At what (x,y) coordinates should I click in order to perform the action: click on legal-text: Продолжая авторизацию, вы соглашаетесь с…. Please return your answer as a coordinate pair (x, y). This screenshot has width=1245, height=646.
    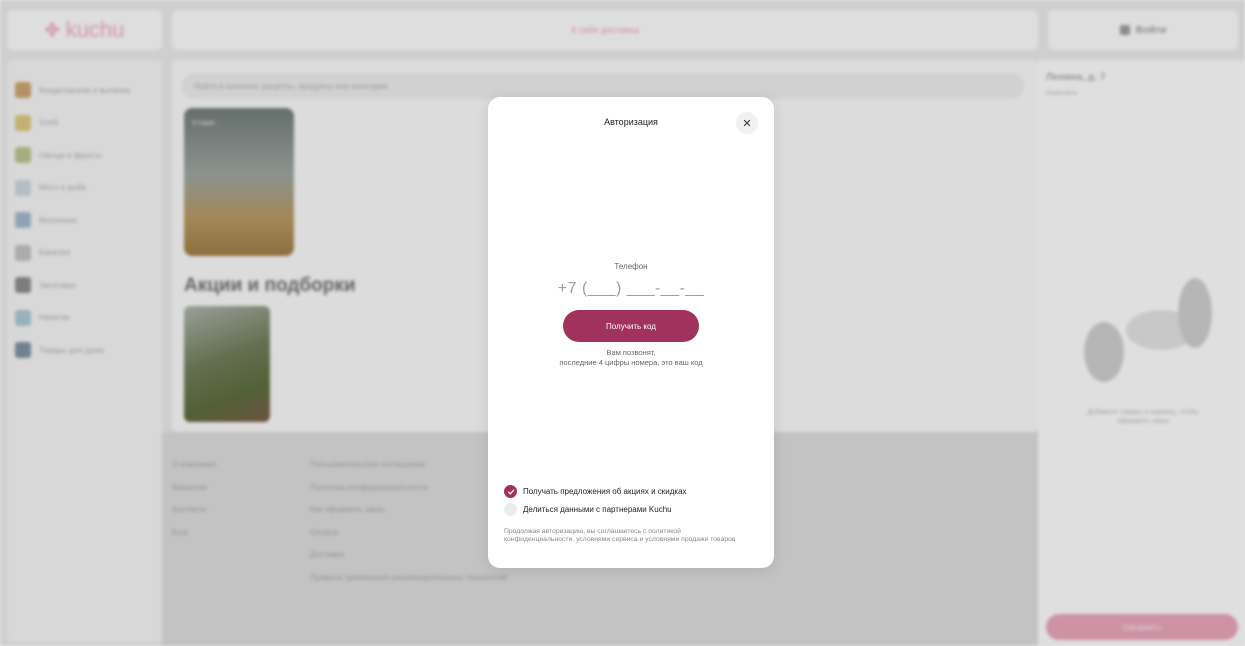
    Looking at the image, I should click on (620, 535).